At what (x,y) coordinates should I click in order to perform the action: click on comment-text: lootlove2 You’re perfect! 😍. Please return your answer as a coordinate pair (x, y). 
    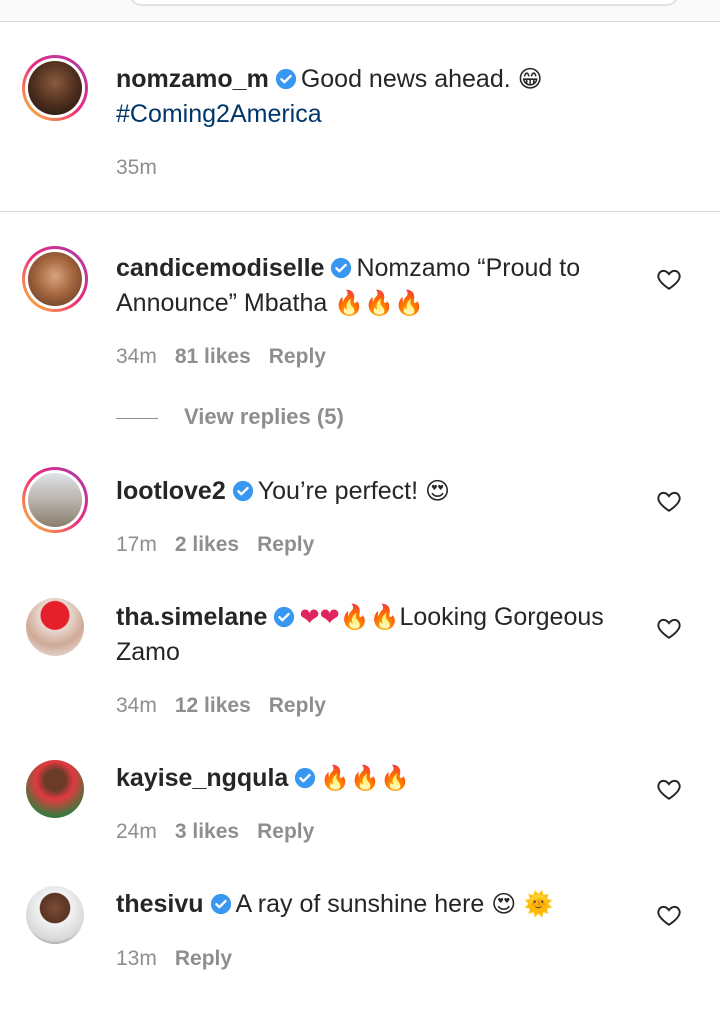
    Looking at the image, I should click on (376, 491).